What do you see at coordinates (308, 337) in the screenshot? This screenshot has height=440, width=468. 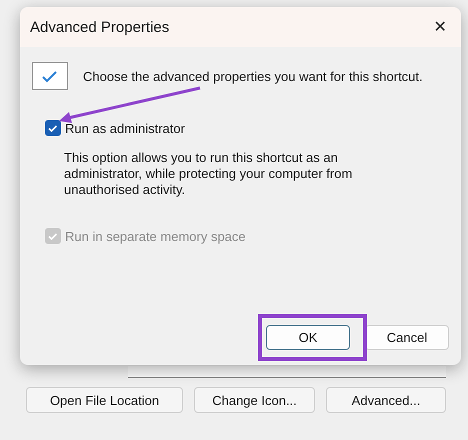 I see `ok-button: OK` at bounding box center [308, 337].